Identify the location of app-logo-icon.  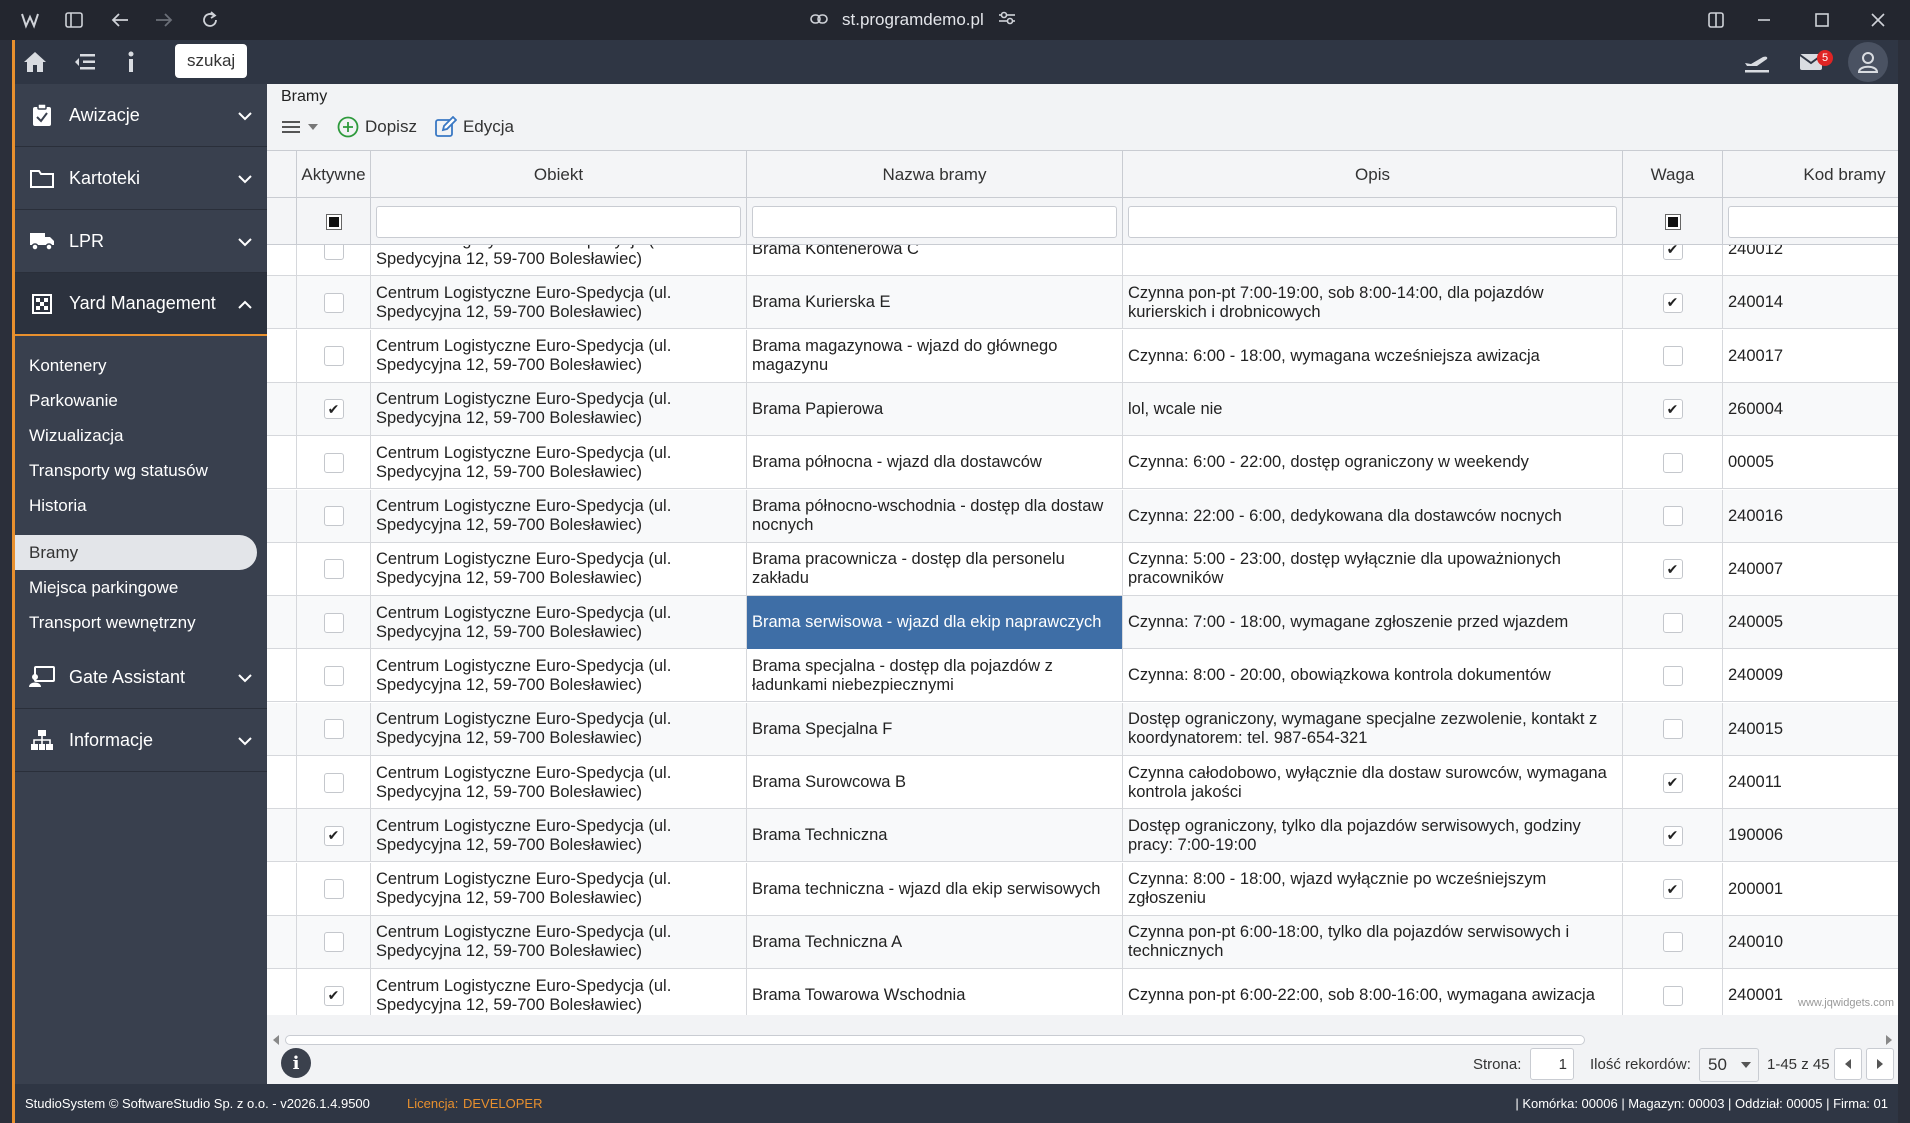
(30, 20).